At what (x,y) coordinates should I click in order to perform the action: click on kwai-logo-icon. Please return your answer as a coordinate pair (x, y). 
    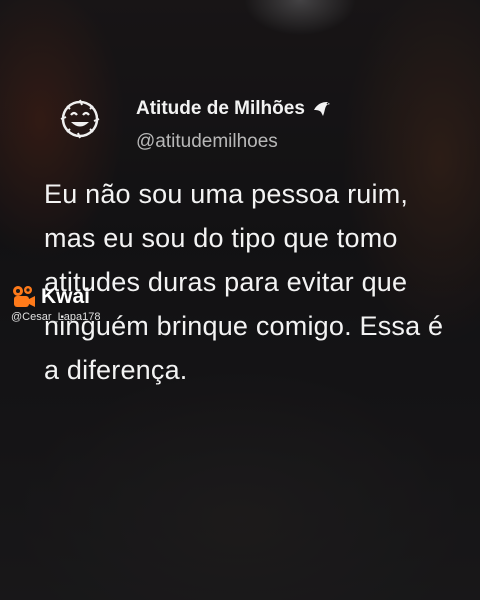
    Looking at the image, I should click on (24, 296).